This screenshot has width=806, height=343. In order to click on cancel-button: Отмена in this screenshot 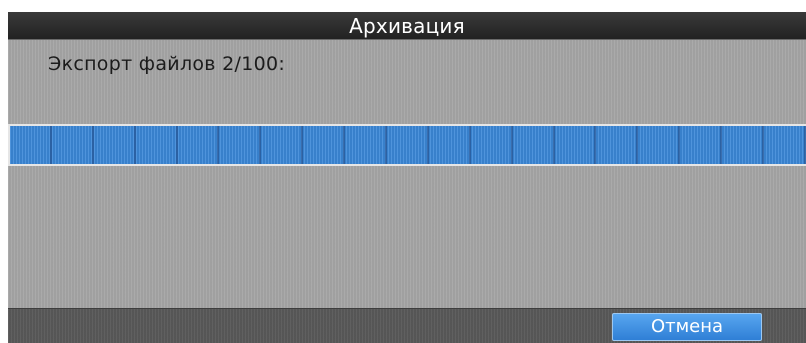, I will do `click(687, 327)`.